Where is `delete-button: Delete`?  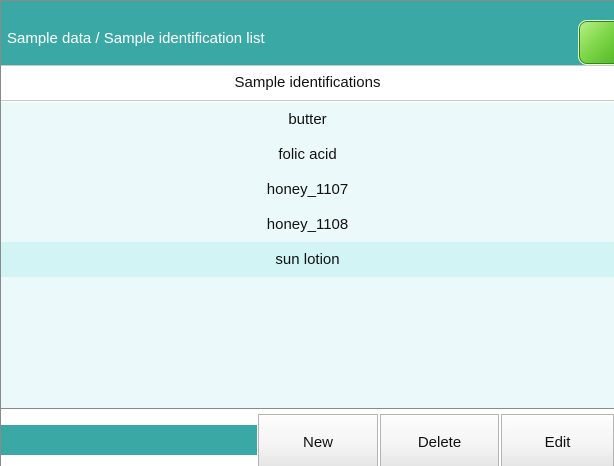 delete-button: Delete is located at coordinates (439, 440).